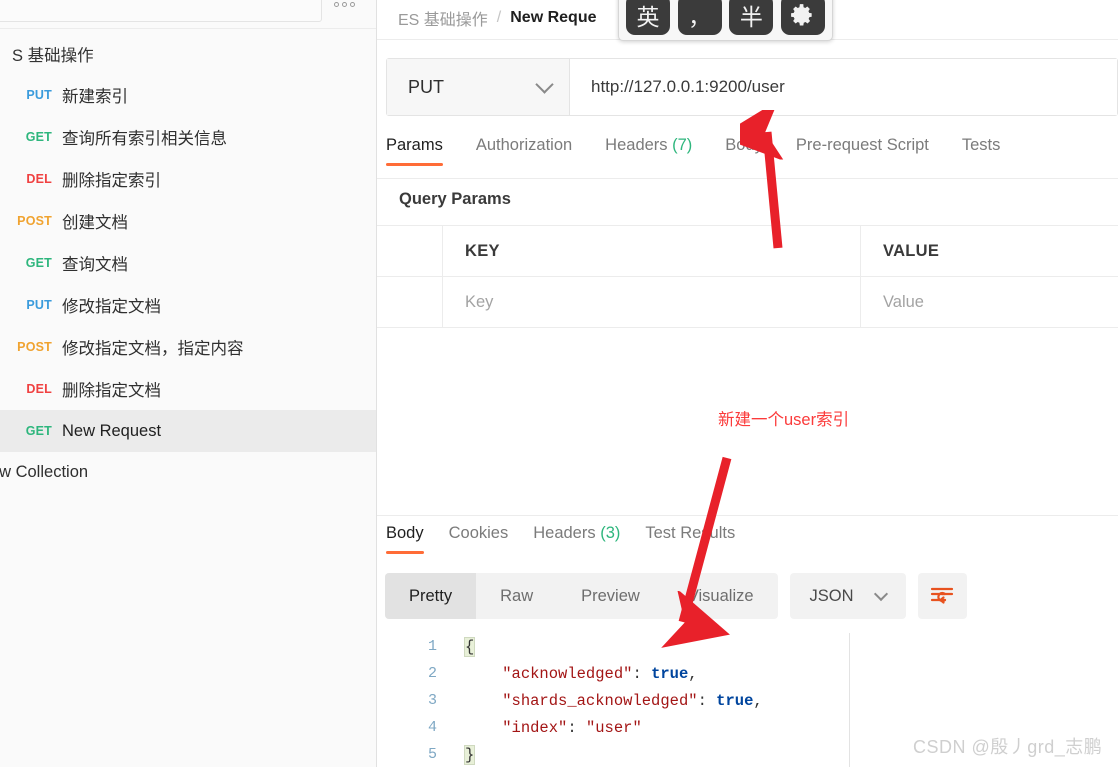  I want to click on request-list-item: POST 修改指定文档，指定内容, so click(188, 347).